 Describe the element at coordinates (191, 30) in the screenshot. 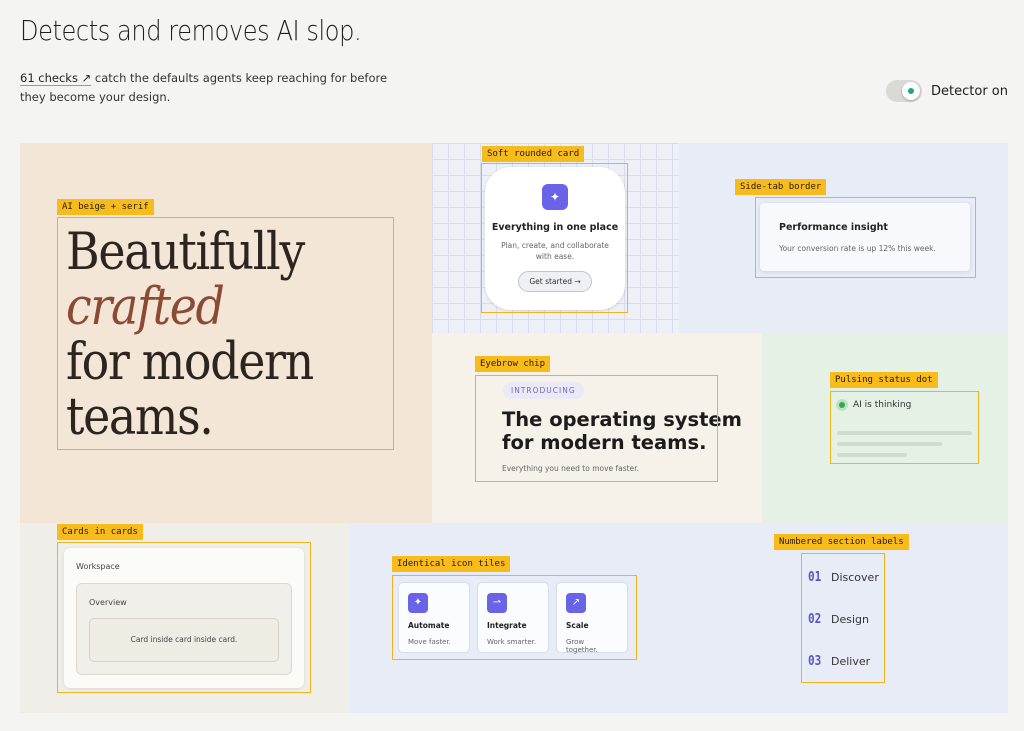

I see `page-title: Detects and removes AI slop.` at that location.